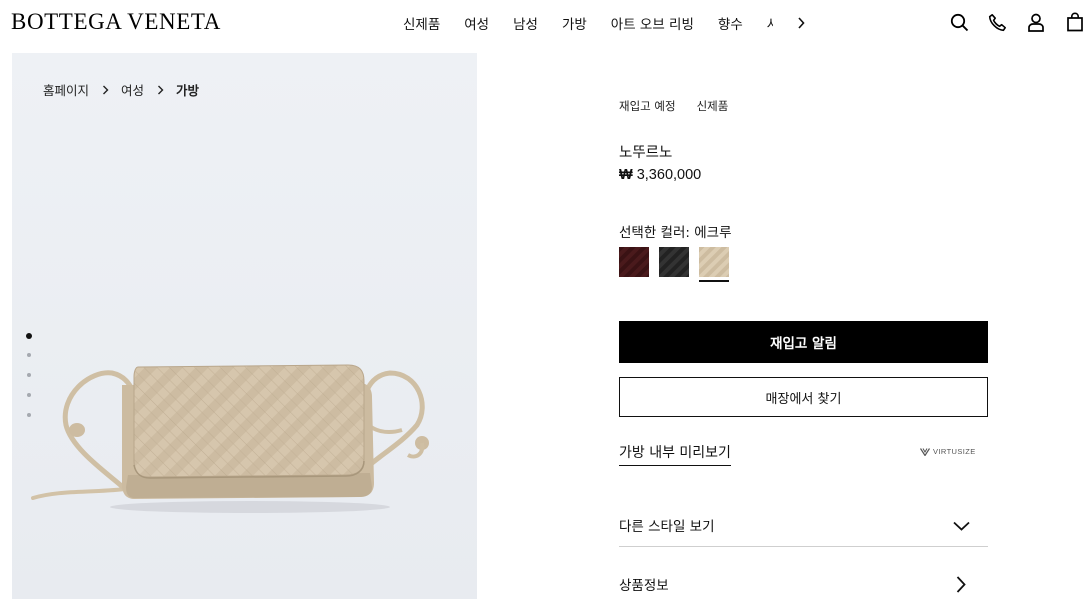  What do you see at coordinates (421, 23) in the screenshot?
I see `nav-item-new: 신제품` at bounding box center [421, 23].